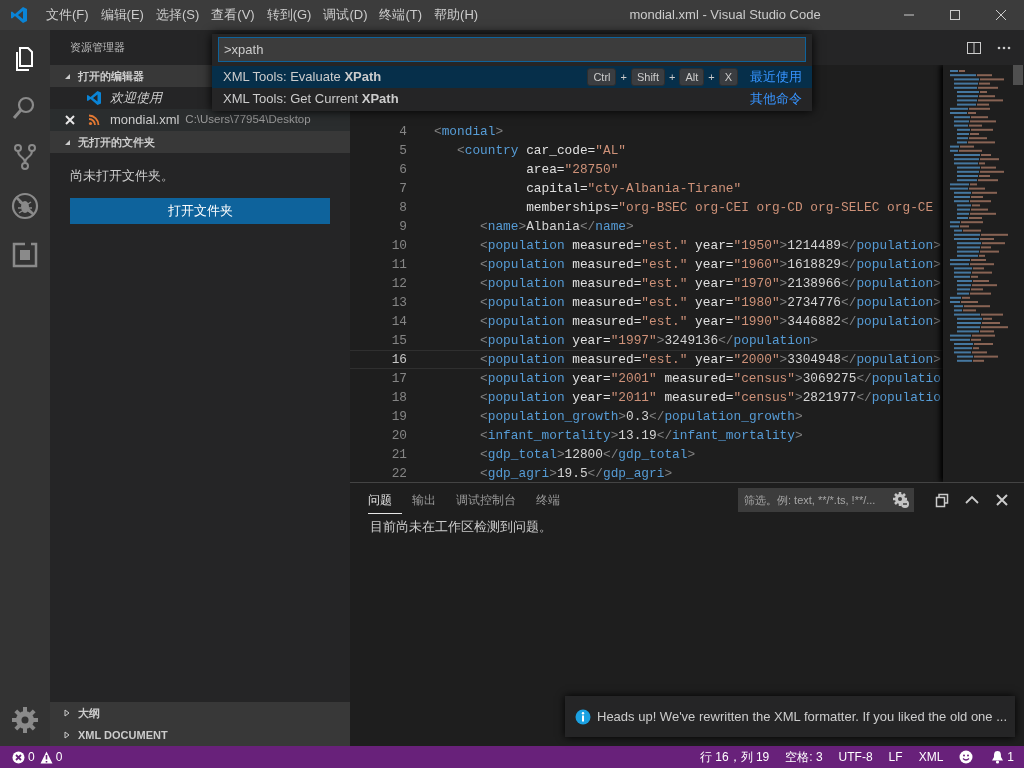 This screenshot has width=1024, height=768. Describe the element at coordinates (18, 757) in the screenshot. I see `error-icon` at that location.